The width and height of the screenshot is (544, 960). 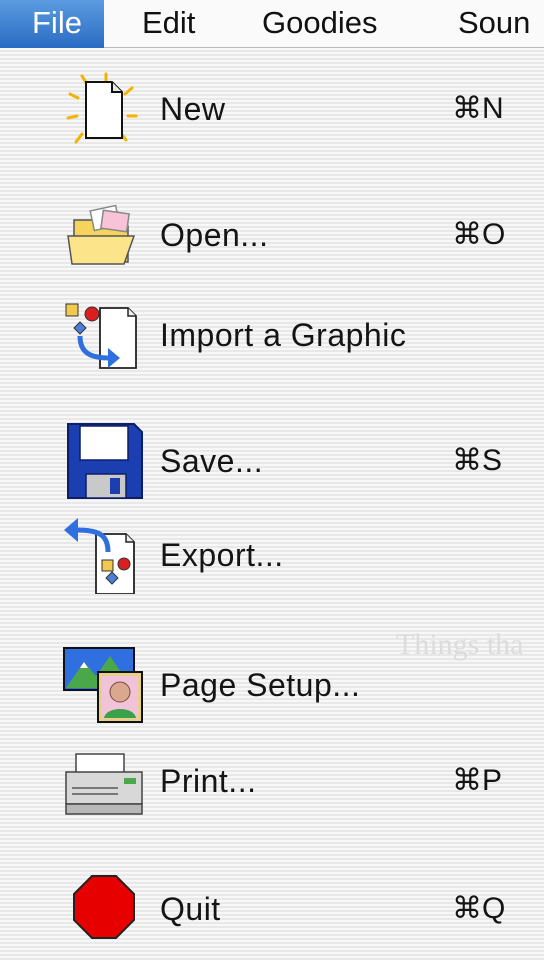 What do you see at coordinates (479, 234) in the screenshot?
I see `shortcut-label: ⌘O` at bounding box center [479, 234].